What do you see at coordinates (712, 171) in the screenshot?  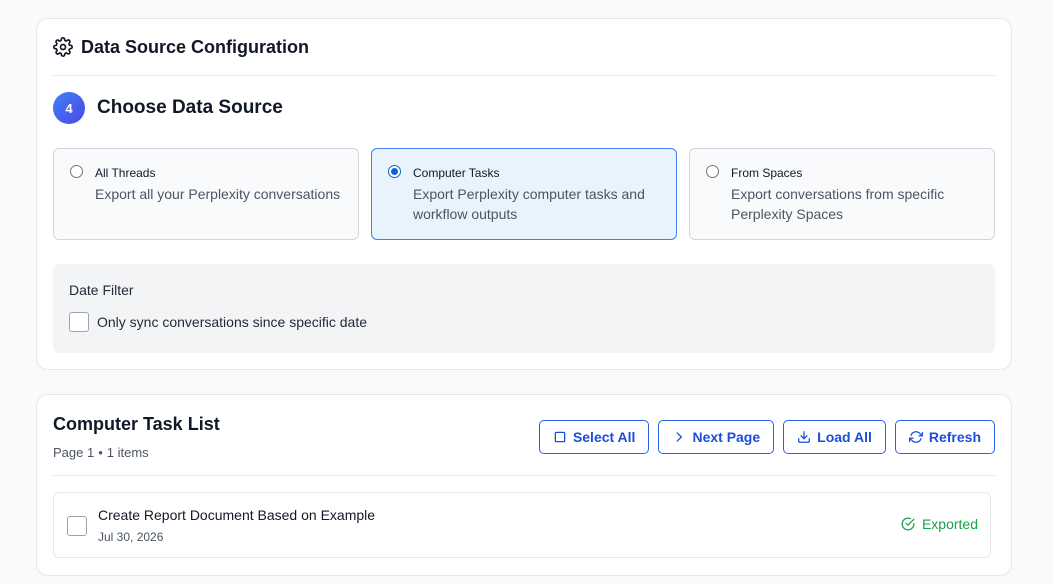 I see `radio-from-spaces` at bounding box center [712, 171].